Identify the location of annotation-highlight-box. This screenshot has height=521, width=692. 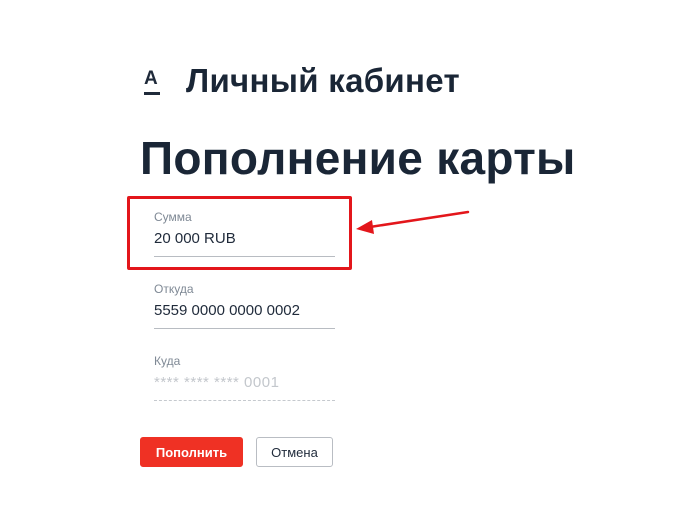
(239, 233).